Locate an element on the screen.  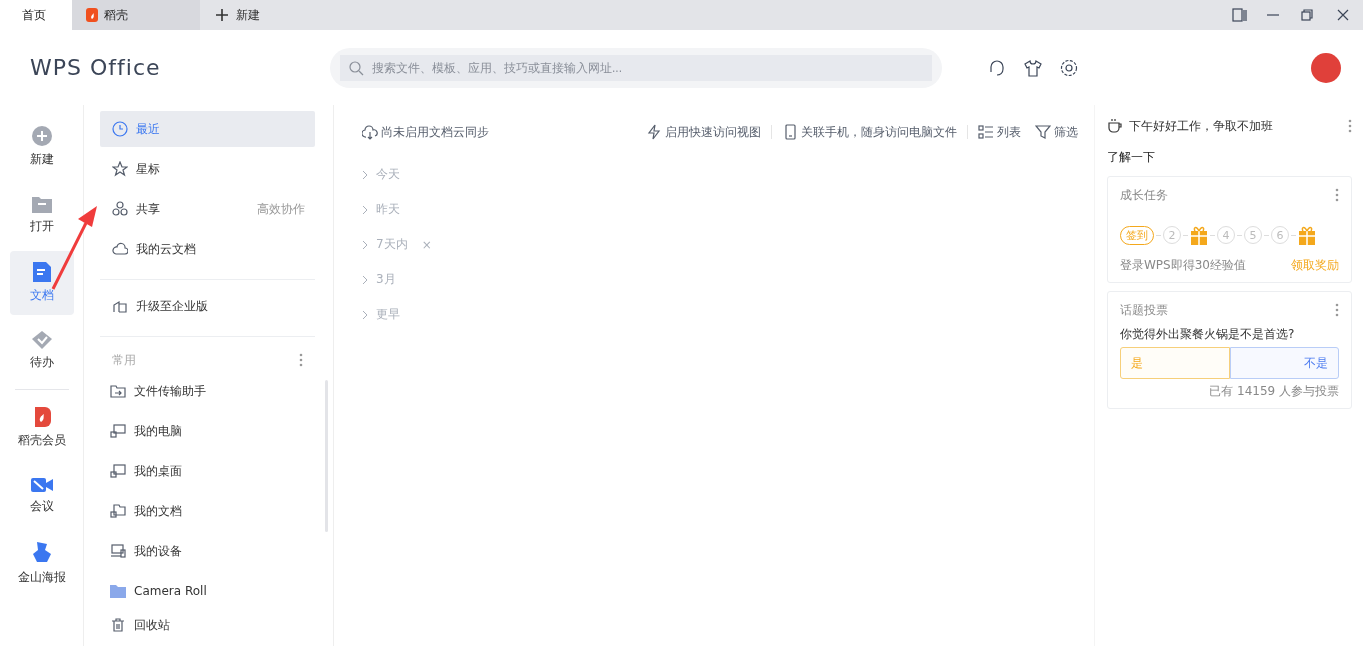
tab: 稻壳 is located at coordinates (136, 15).